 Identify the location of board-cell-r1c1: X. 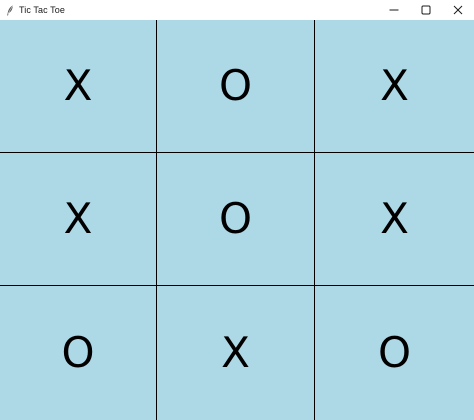
(78, 86).